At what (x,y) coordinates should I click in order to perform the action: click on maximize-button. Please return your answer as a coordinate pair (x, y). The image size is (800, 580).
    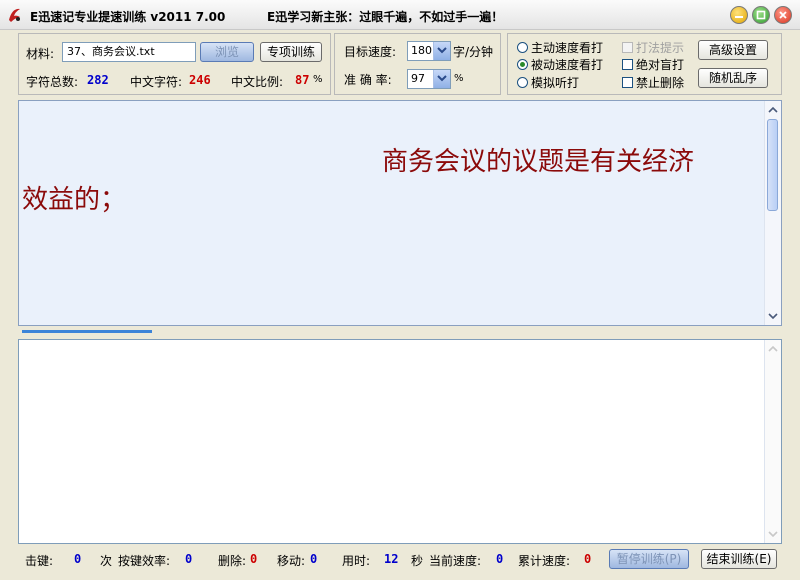
    Looking at the image, I should click on (761, 15).